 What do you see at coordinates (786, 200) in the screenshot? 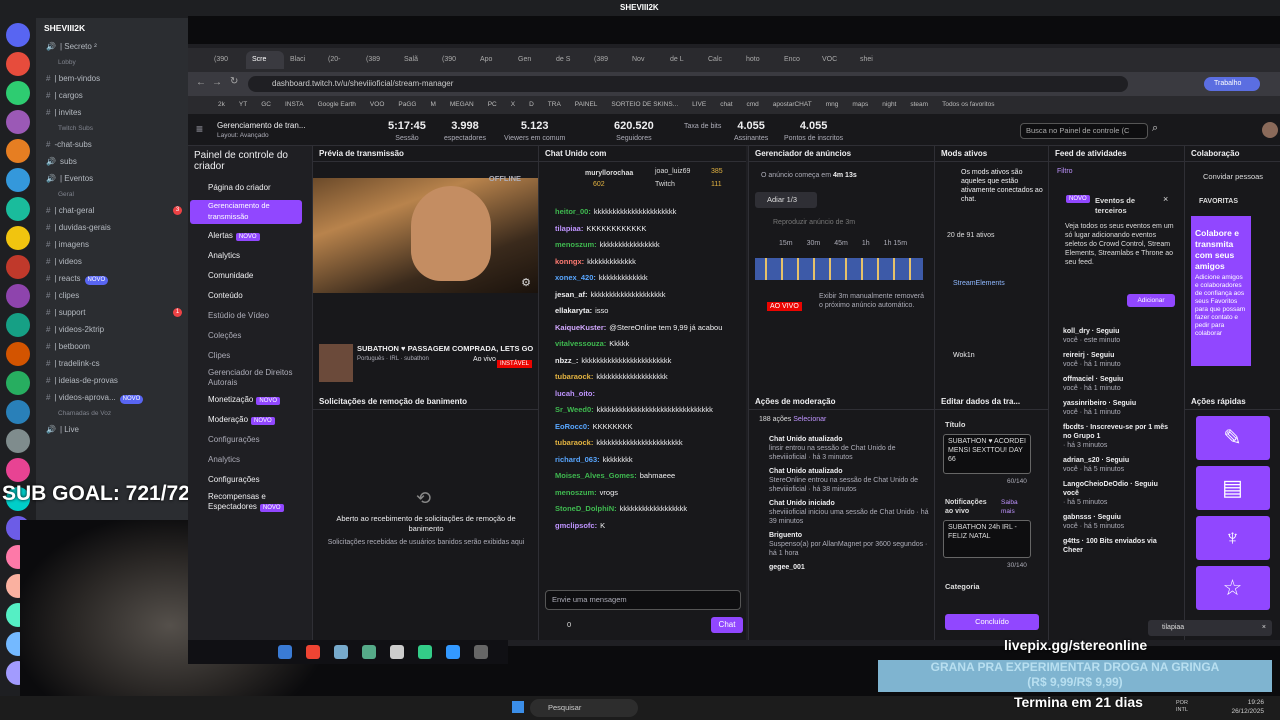
I see `snooze-ad-button: Adiar 1/3` at bounding box center [786, 200].